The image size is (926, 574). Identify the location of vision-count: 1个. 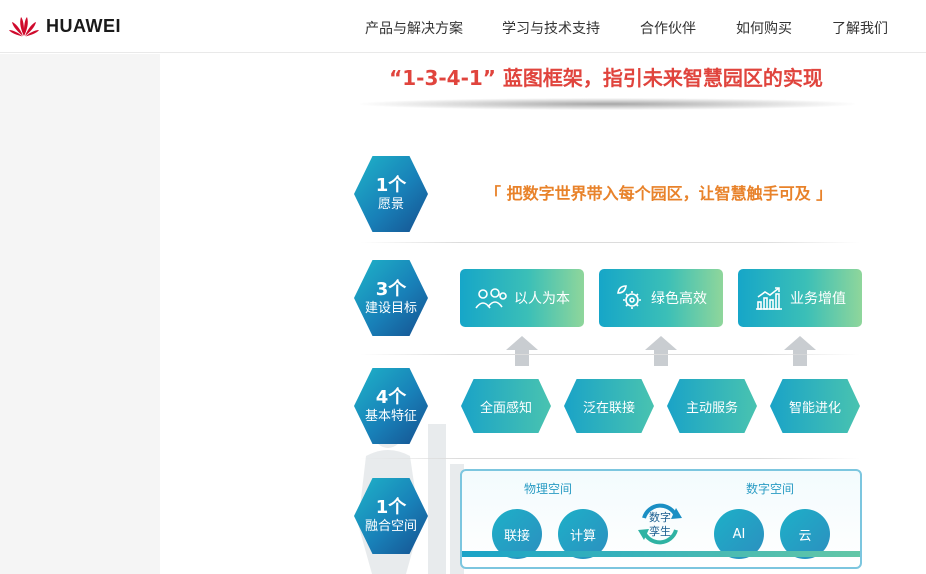
(391, 185).